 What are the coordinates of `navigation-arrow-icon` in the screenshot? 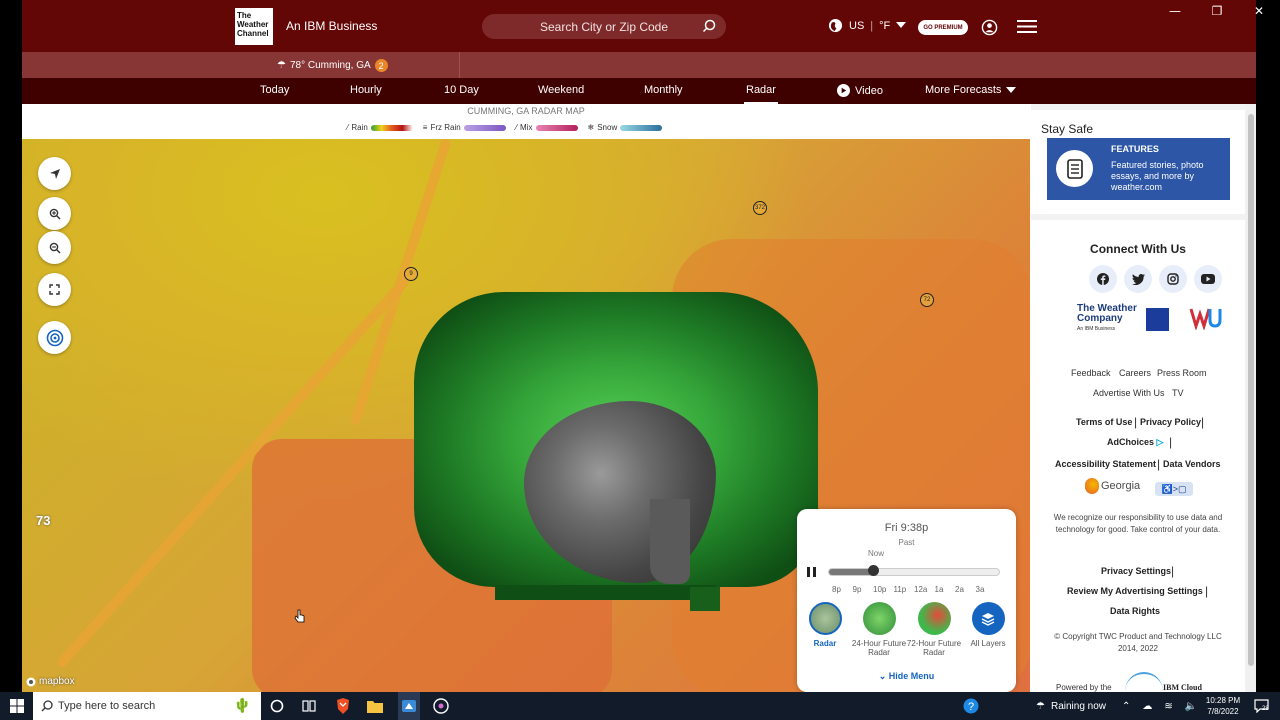 It's located at (54, 173).